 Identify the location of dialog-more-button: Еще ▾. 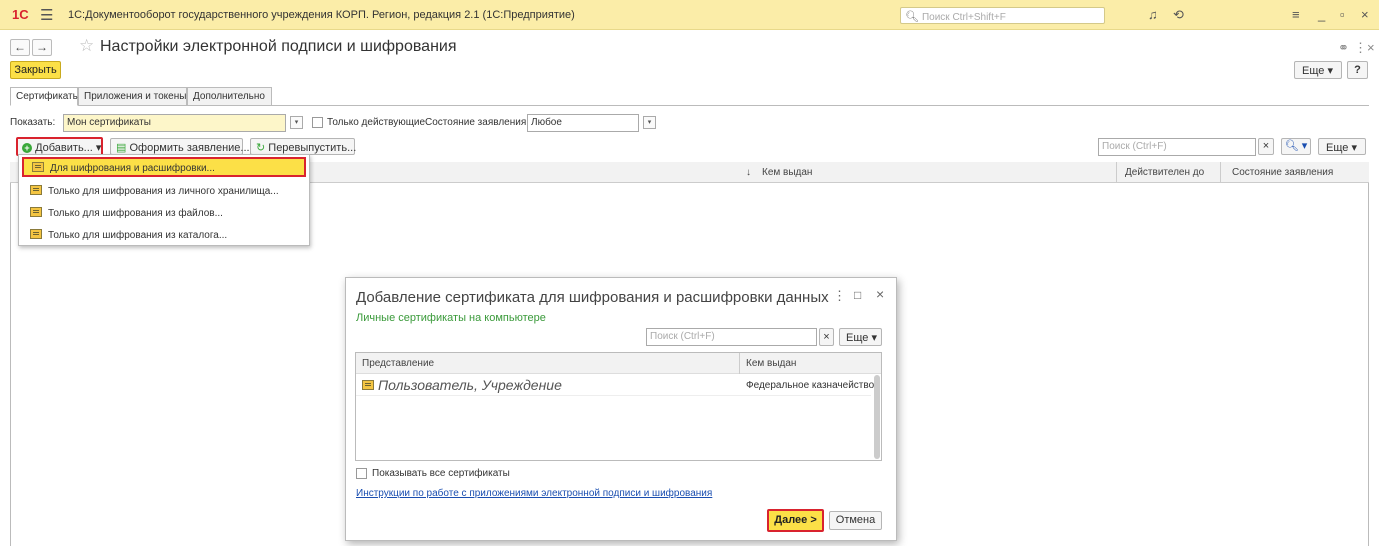
(860, 337).